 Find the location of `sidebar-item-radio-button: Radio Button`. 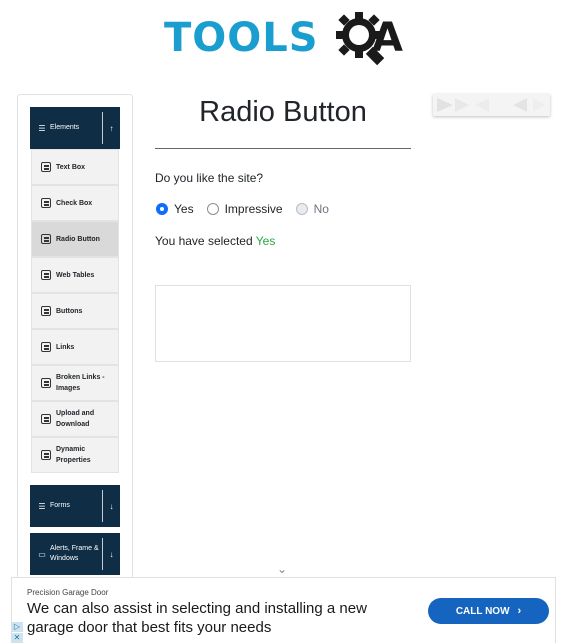

sidebar-item-radio-button: Radio Button is located at coordinates (75, 239).